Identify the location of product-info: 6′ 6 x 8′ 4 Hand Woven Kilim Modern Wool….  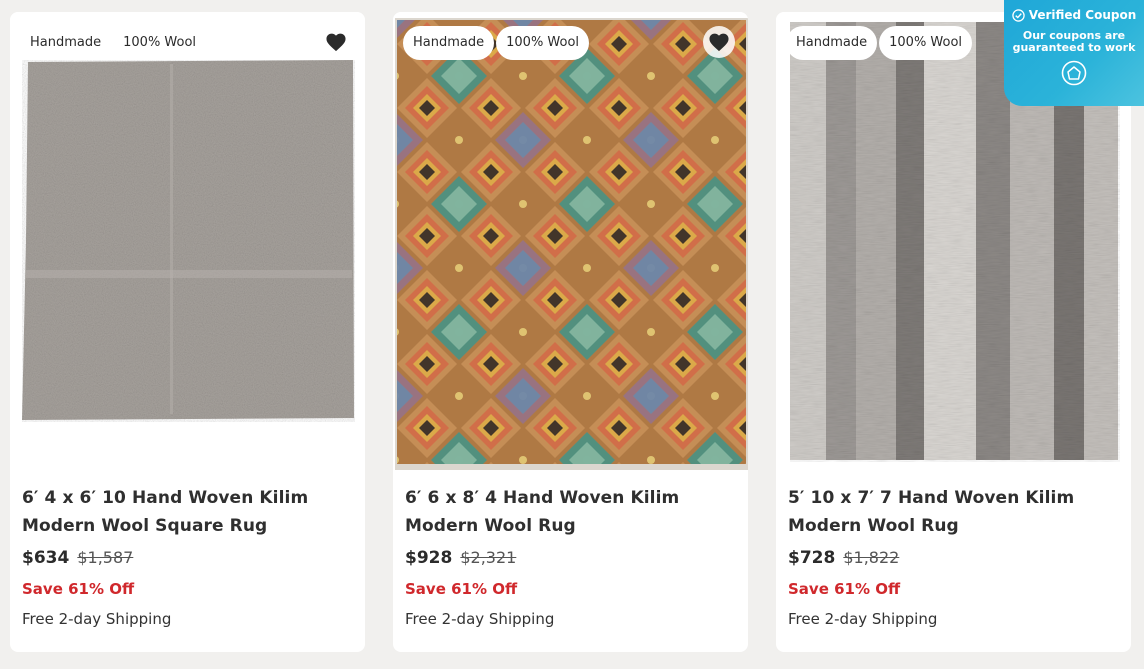
(571, 556).